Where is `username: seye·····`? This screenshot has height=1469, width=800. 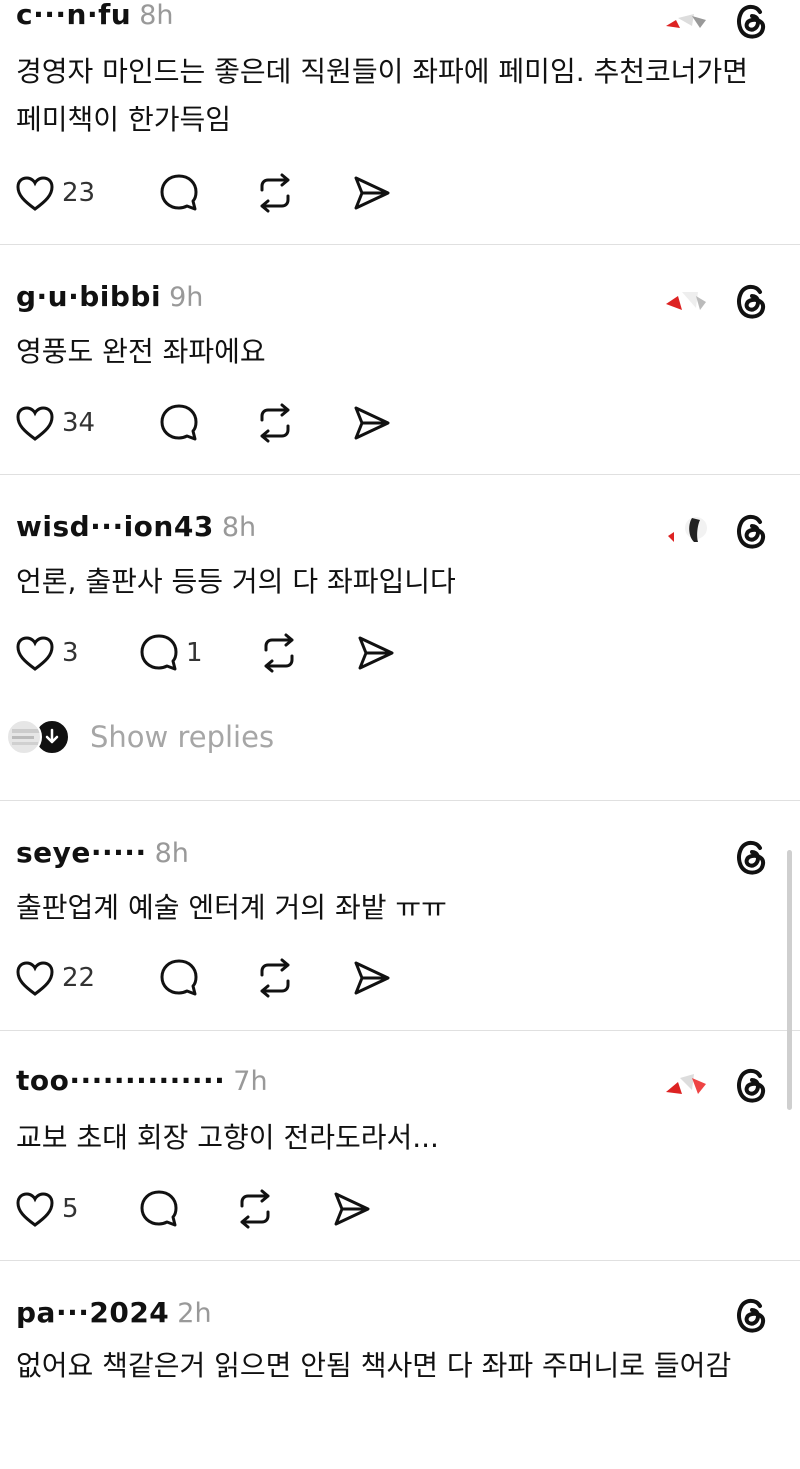
username: seye····· is located at coordinates (81, 852).